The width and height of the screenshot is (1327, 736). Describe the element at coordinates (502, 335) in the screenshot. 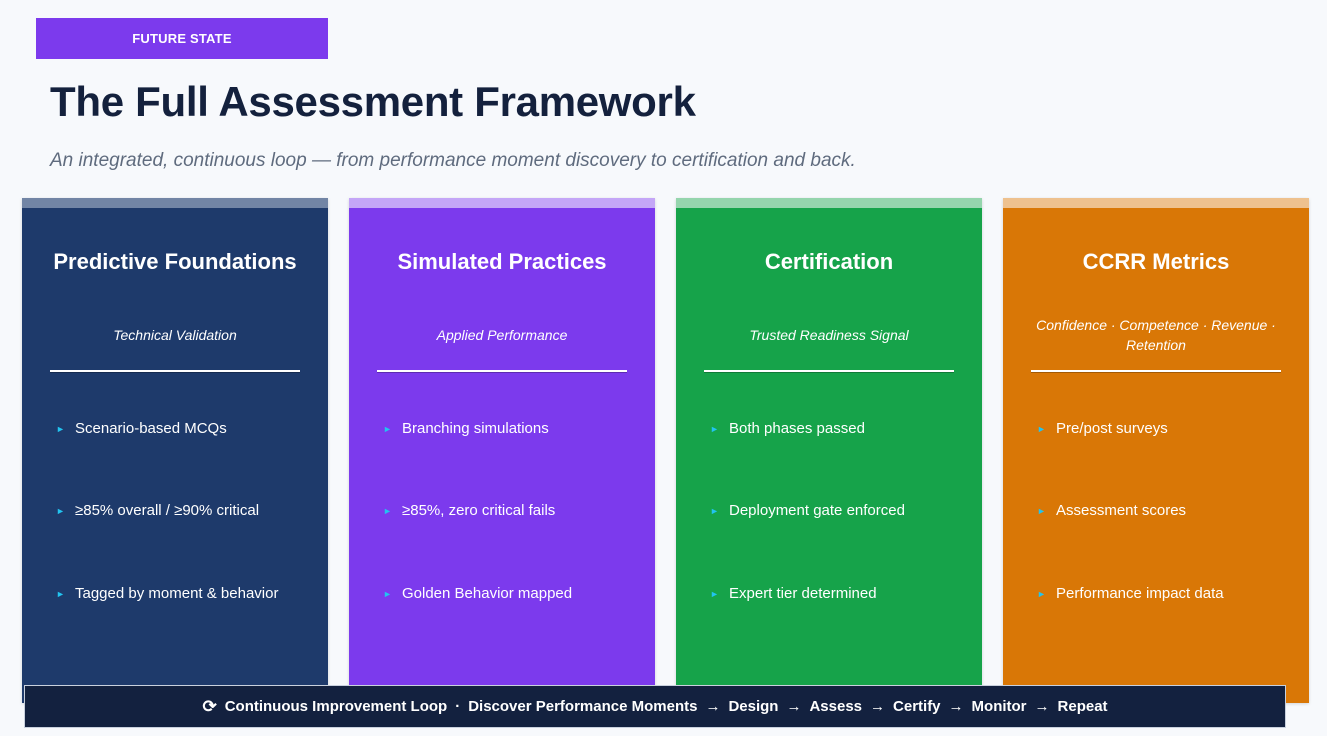

I see `card-subtitle: Applied Performance` at that location.